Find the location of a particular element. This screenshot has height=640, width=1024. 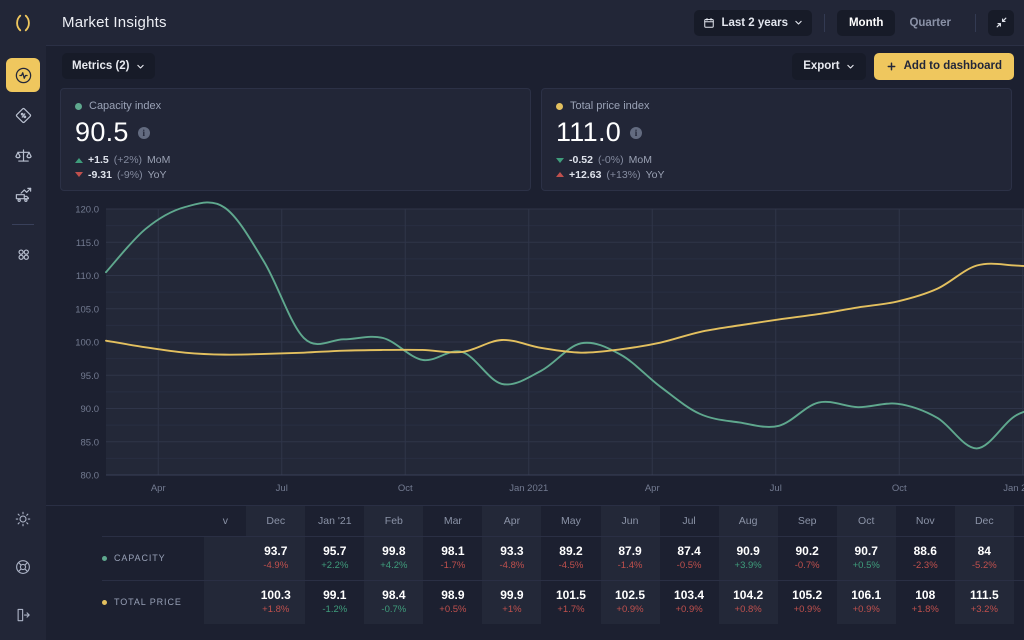

y-axis-tick: 80.0 is located at coordinates (90, 476).